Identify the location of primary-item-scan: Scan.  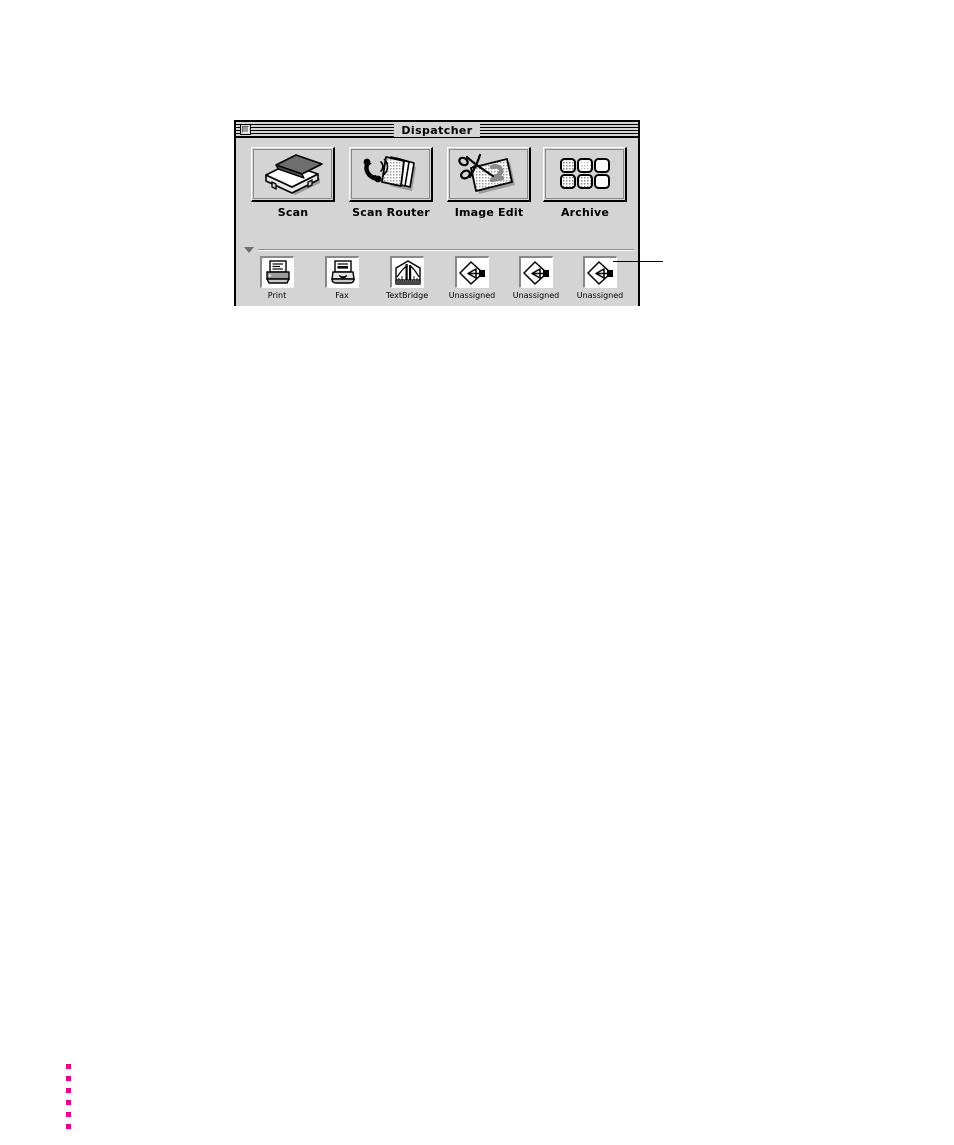
(293, 183).